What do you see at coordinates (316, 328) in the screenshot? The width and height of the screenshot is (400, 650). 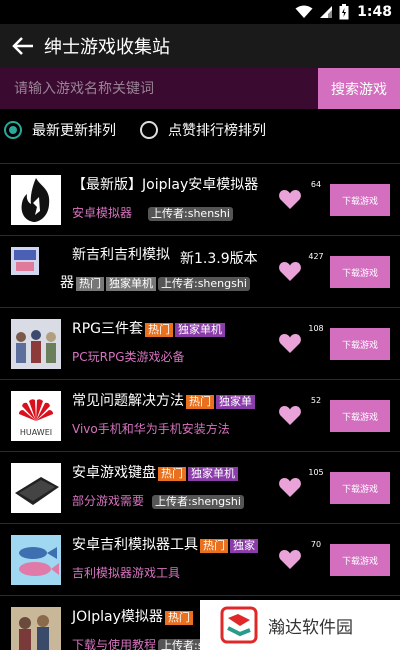 I see `like-count: 108` at bounding box center [316, 328].